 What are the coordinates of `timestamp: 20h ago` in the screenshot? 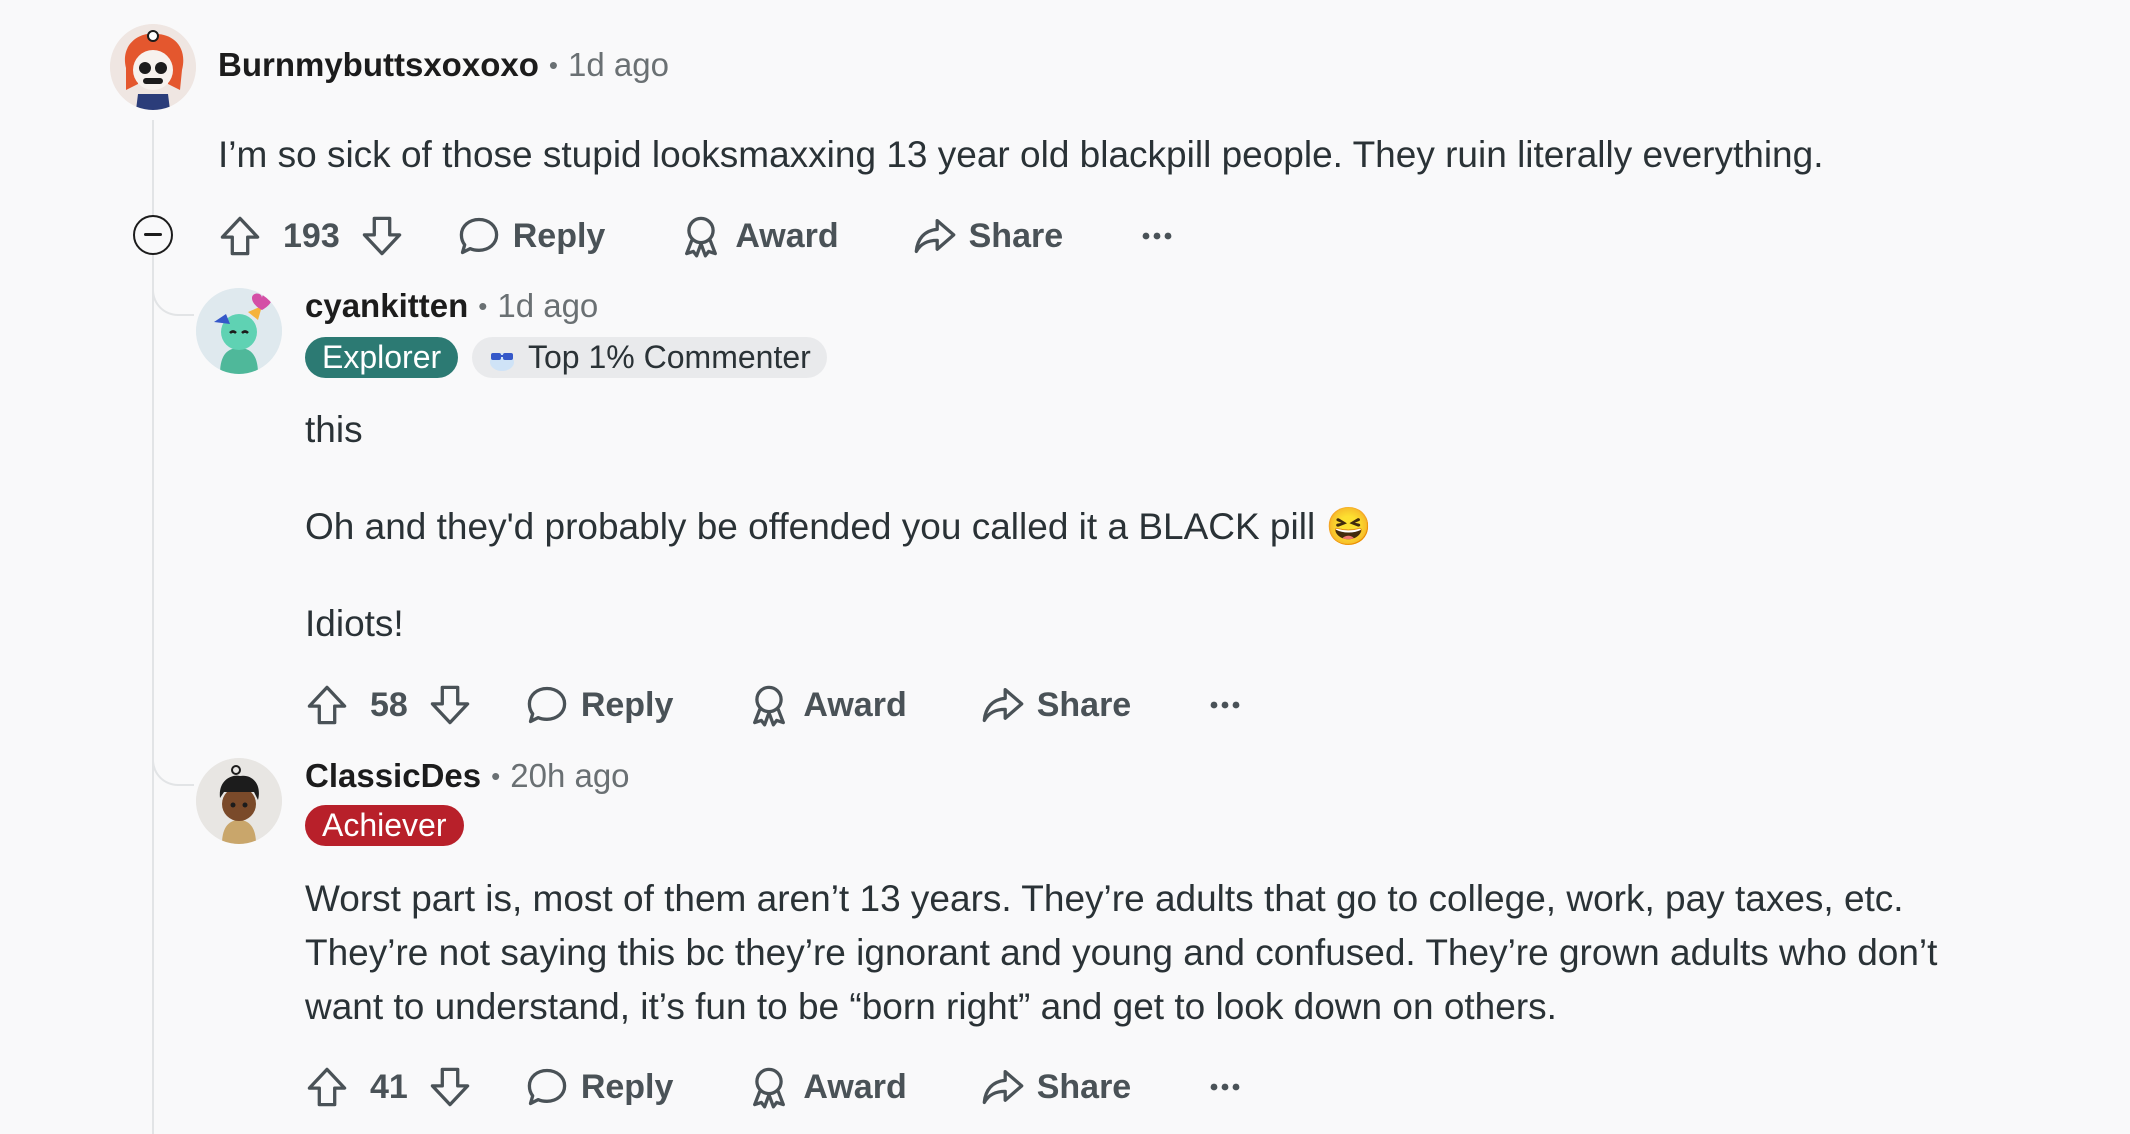 It's located at (569, 776).